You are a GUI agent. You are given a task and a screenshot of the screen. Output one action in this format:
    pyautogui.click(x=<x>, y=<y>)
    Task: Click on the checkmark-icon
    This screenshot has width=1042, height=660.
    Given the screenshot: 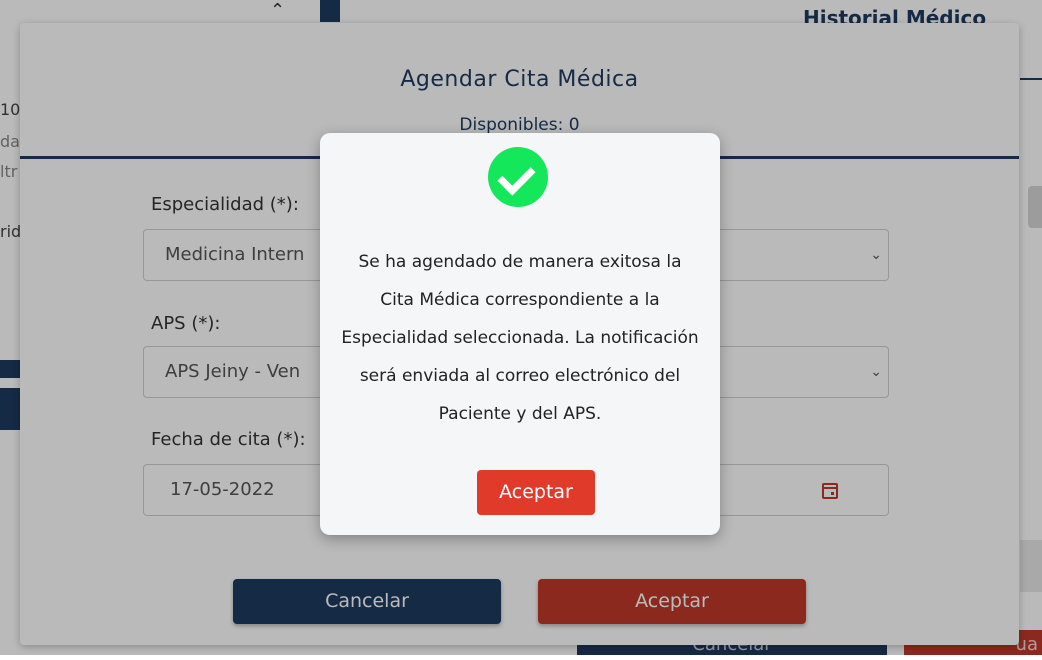 What is the action you would take?
    pyautogui.click(x=516, y=176)
    